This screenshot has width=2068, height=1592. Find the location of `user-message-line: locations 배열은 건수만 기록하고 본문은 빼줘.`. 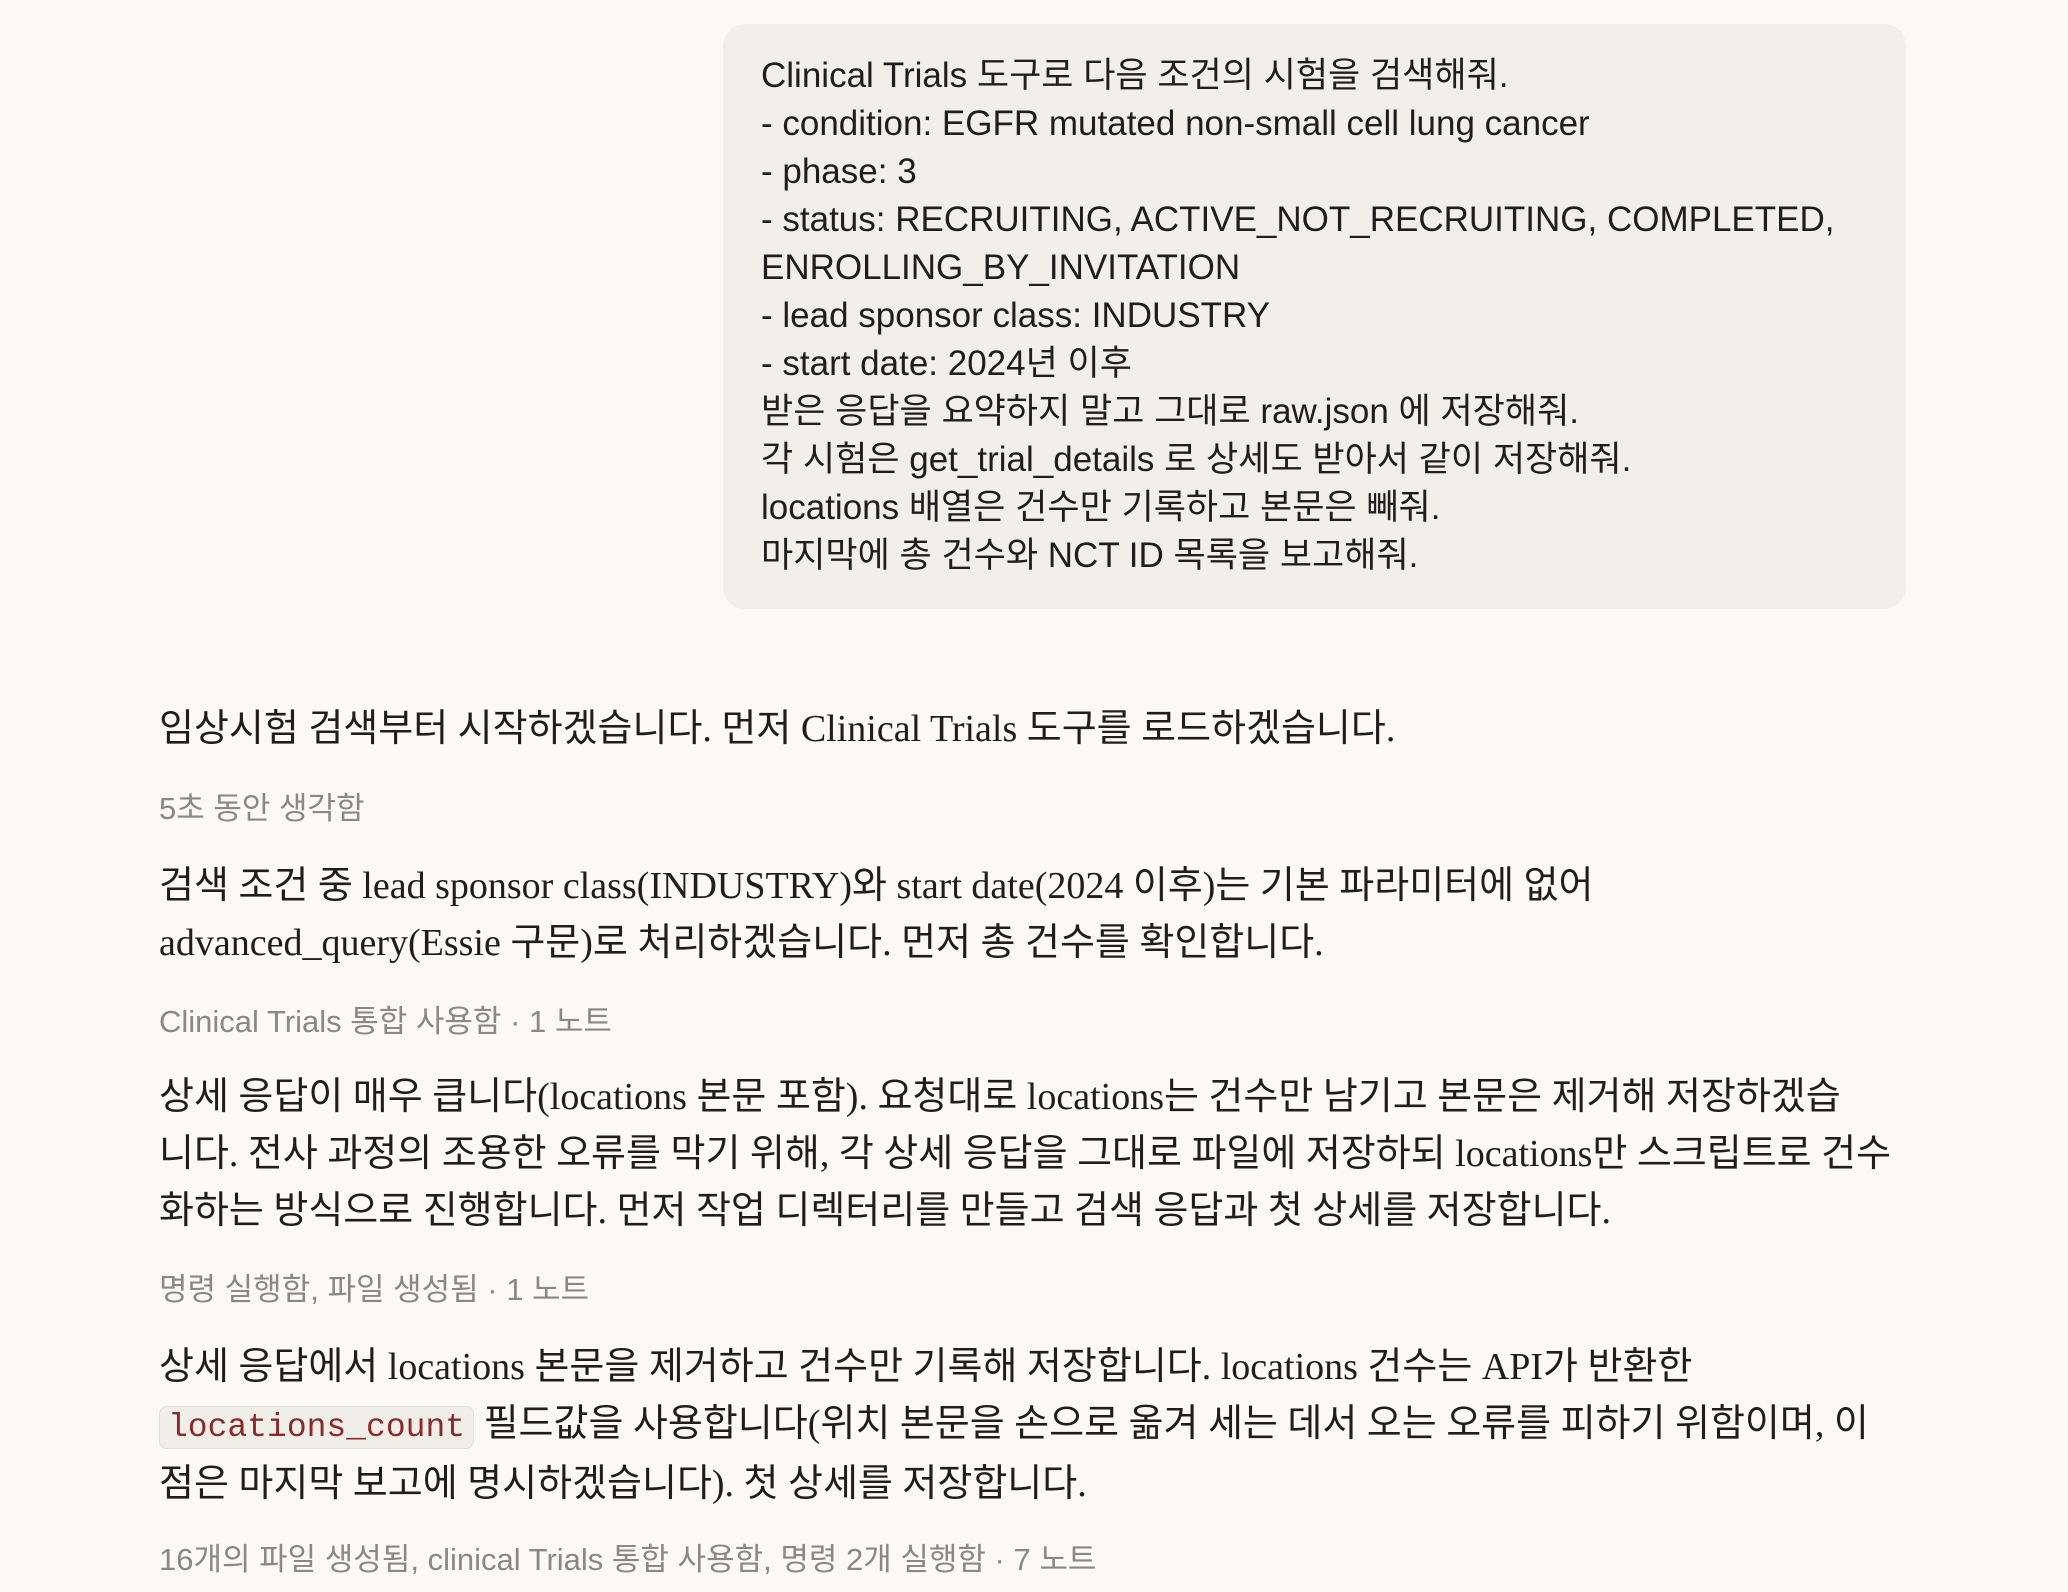

user-message-line: locations 배열은 건수만 기록하고 본문은 빼줘. is located at coordinates (1101, 507).